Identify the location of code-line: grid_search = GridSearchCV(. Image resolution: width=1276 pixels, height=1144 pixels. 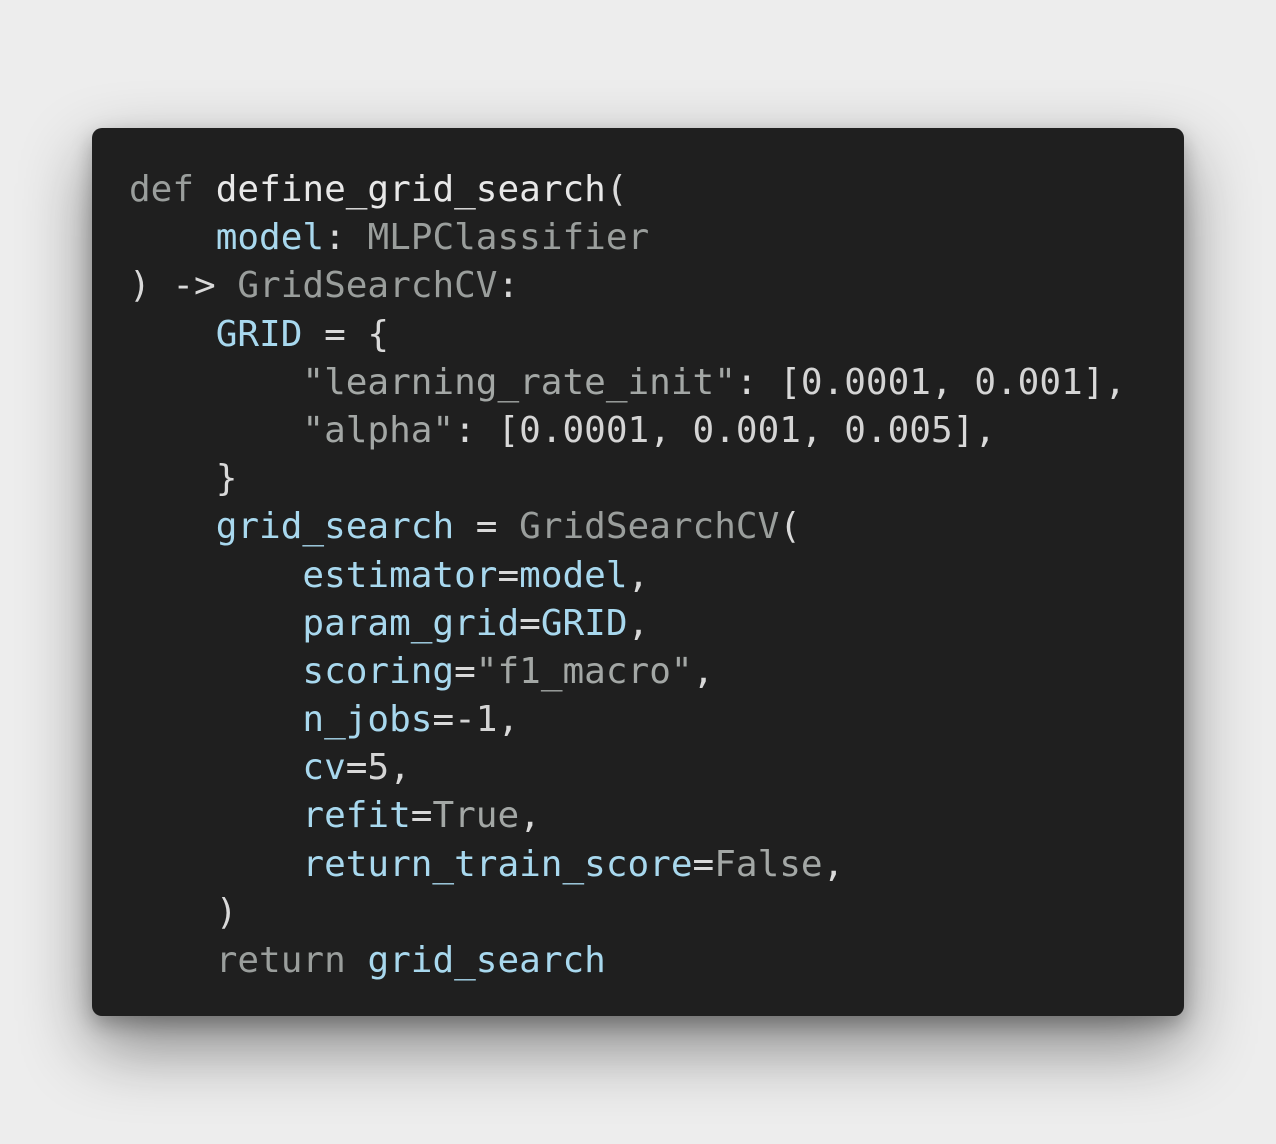
(656, 527).